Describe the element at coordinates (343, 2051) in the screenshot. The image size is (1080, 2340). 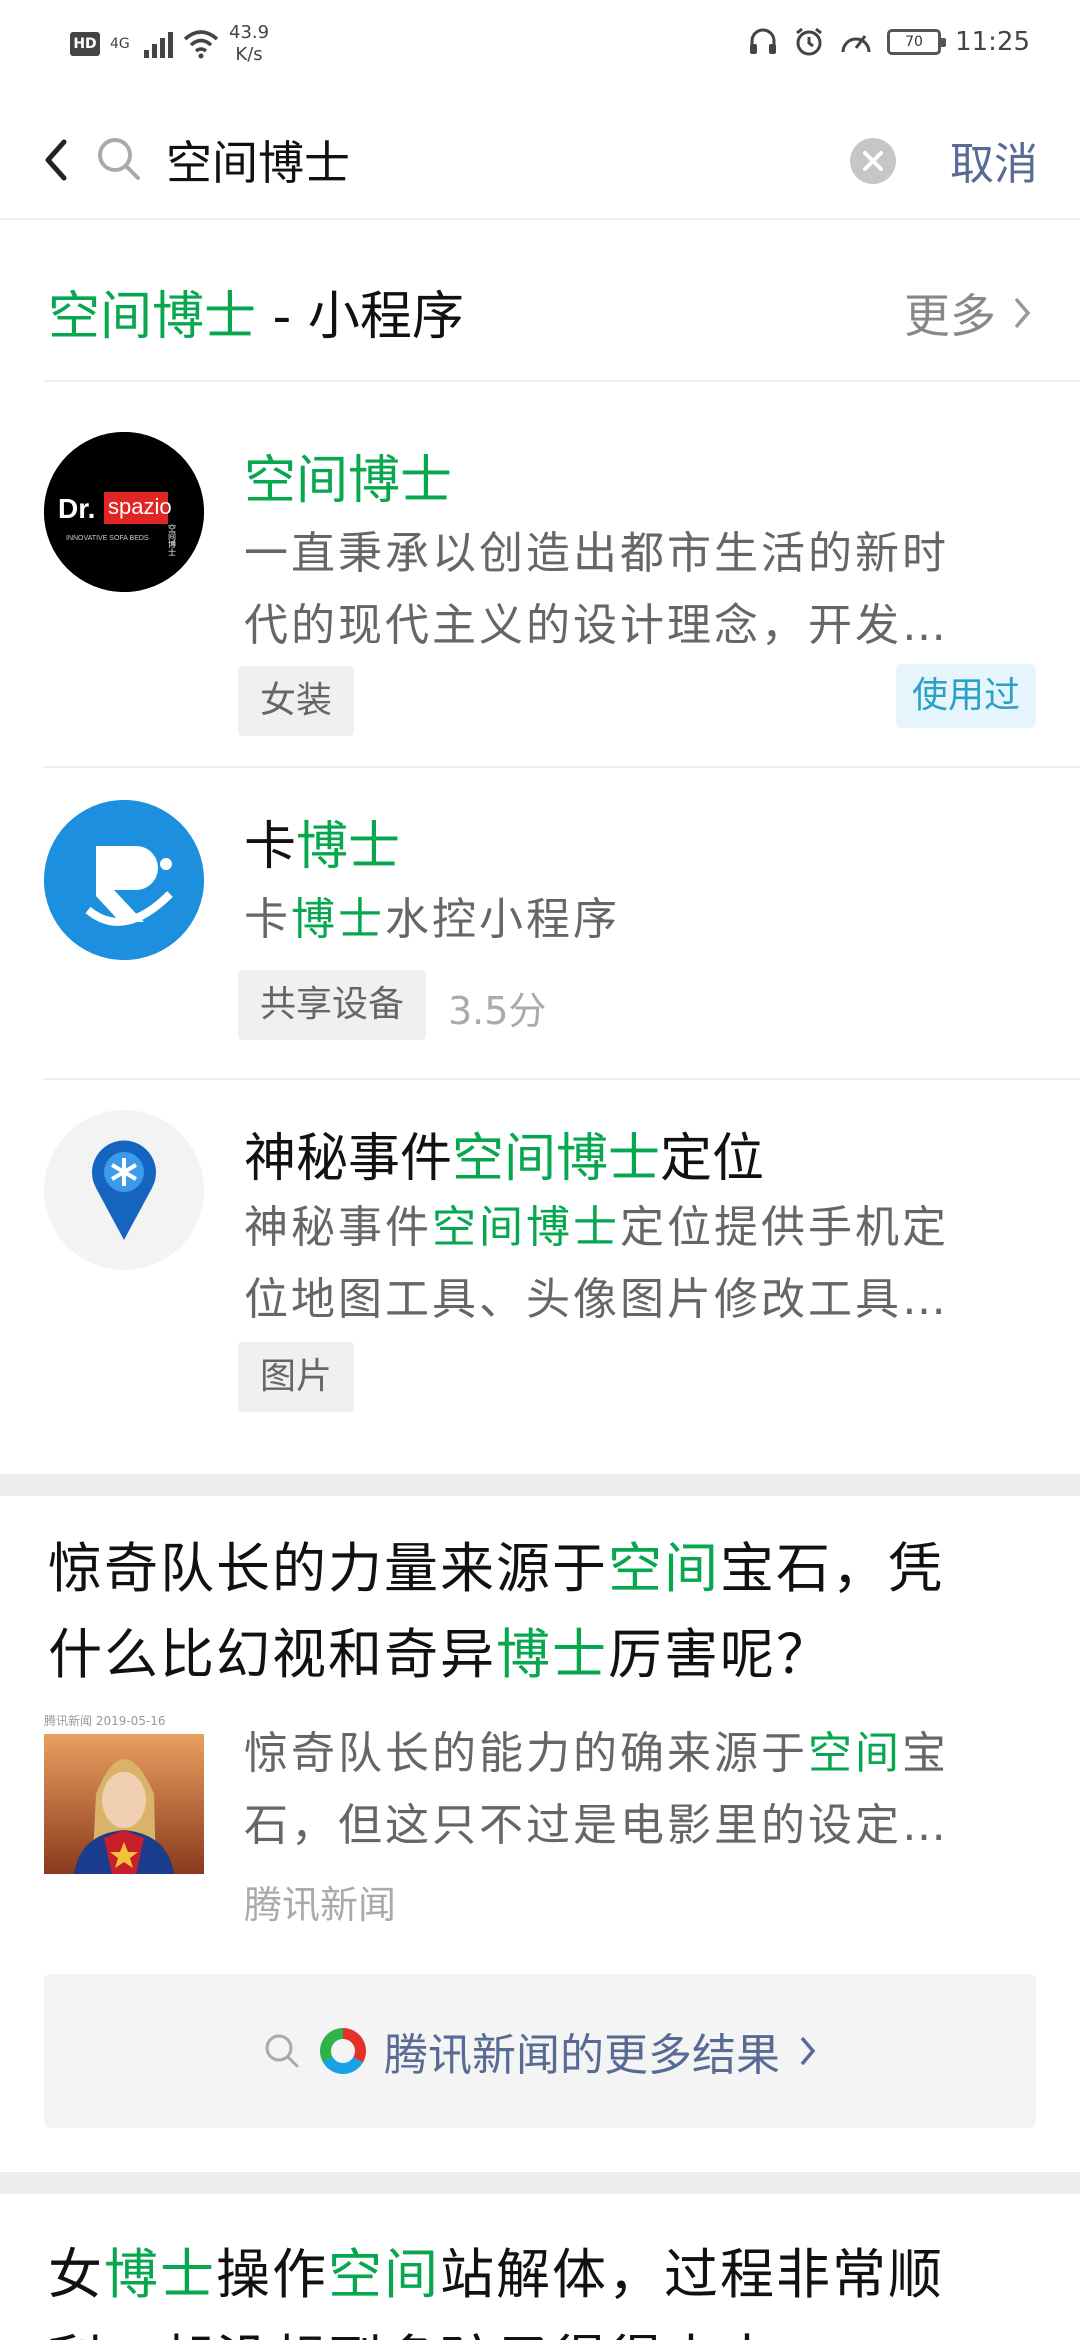
I see `tencent-news-icon` at that location.